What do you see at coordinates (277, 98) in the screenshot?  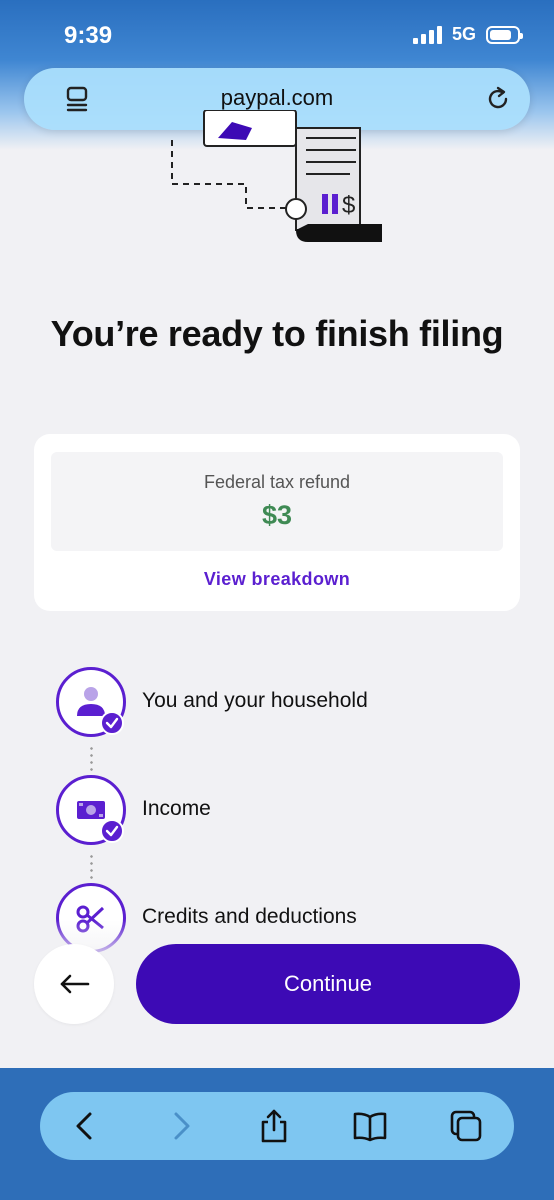 I see `url-text: paypal.com` at bounding box center [277, 98].